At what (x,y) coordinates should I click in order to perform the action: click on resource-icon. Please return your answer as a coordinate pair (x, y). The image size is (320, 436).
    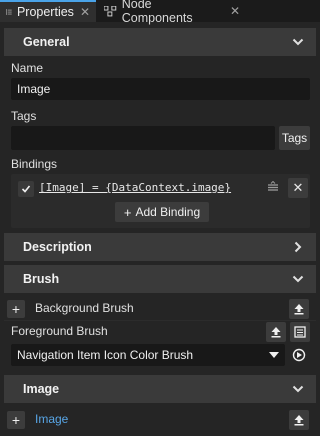
    Looking at the image, I should click on (300, 332).